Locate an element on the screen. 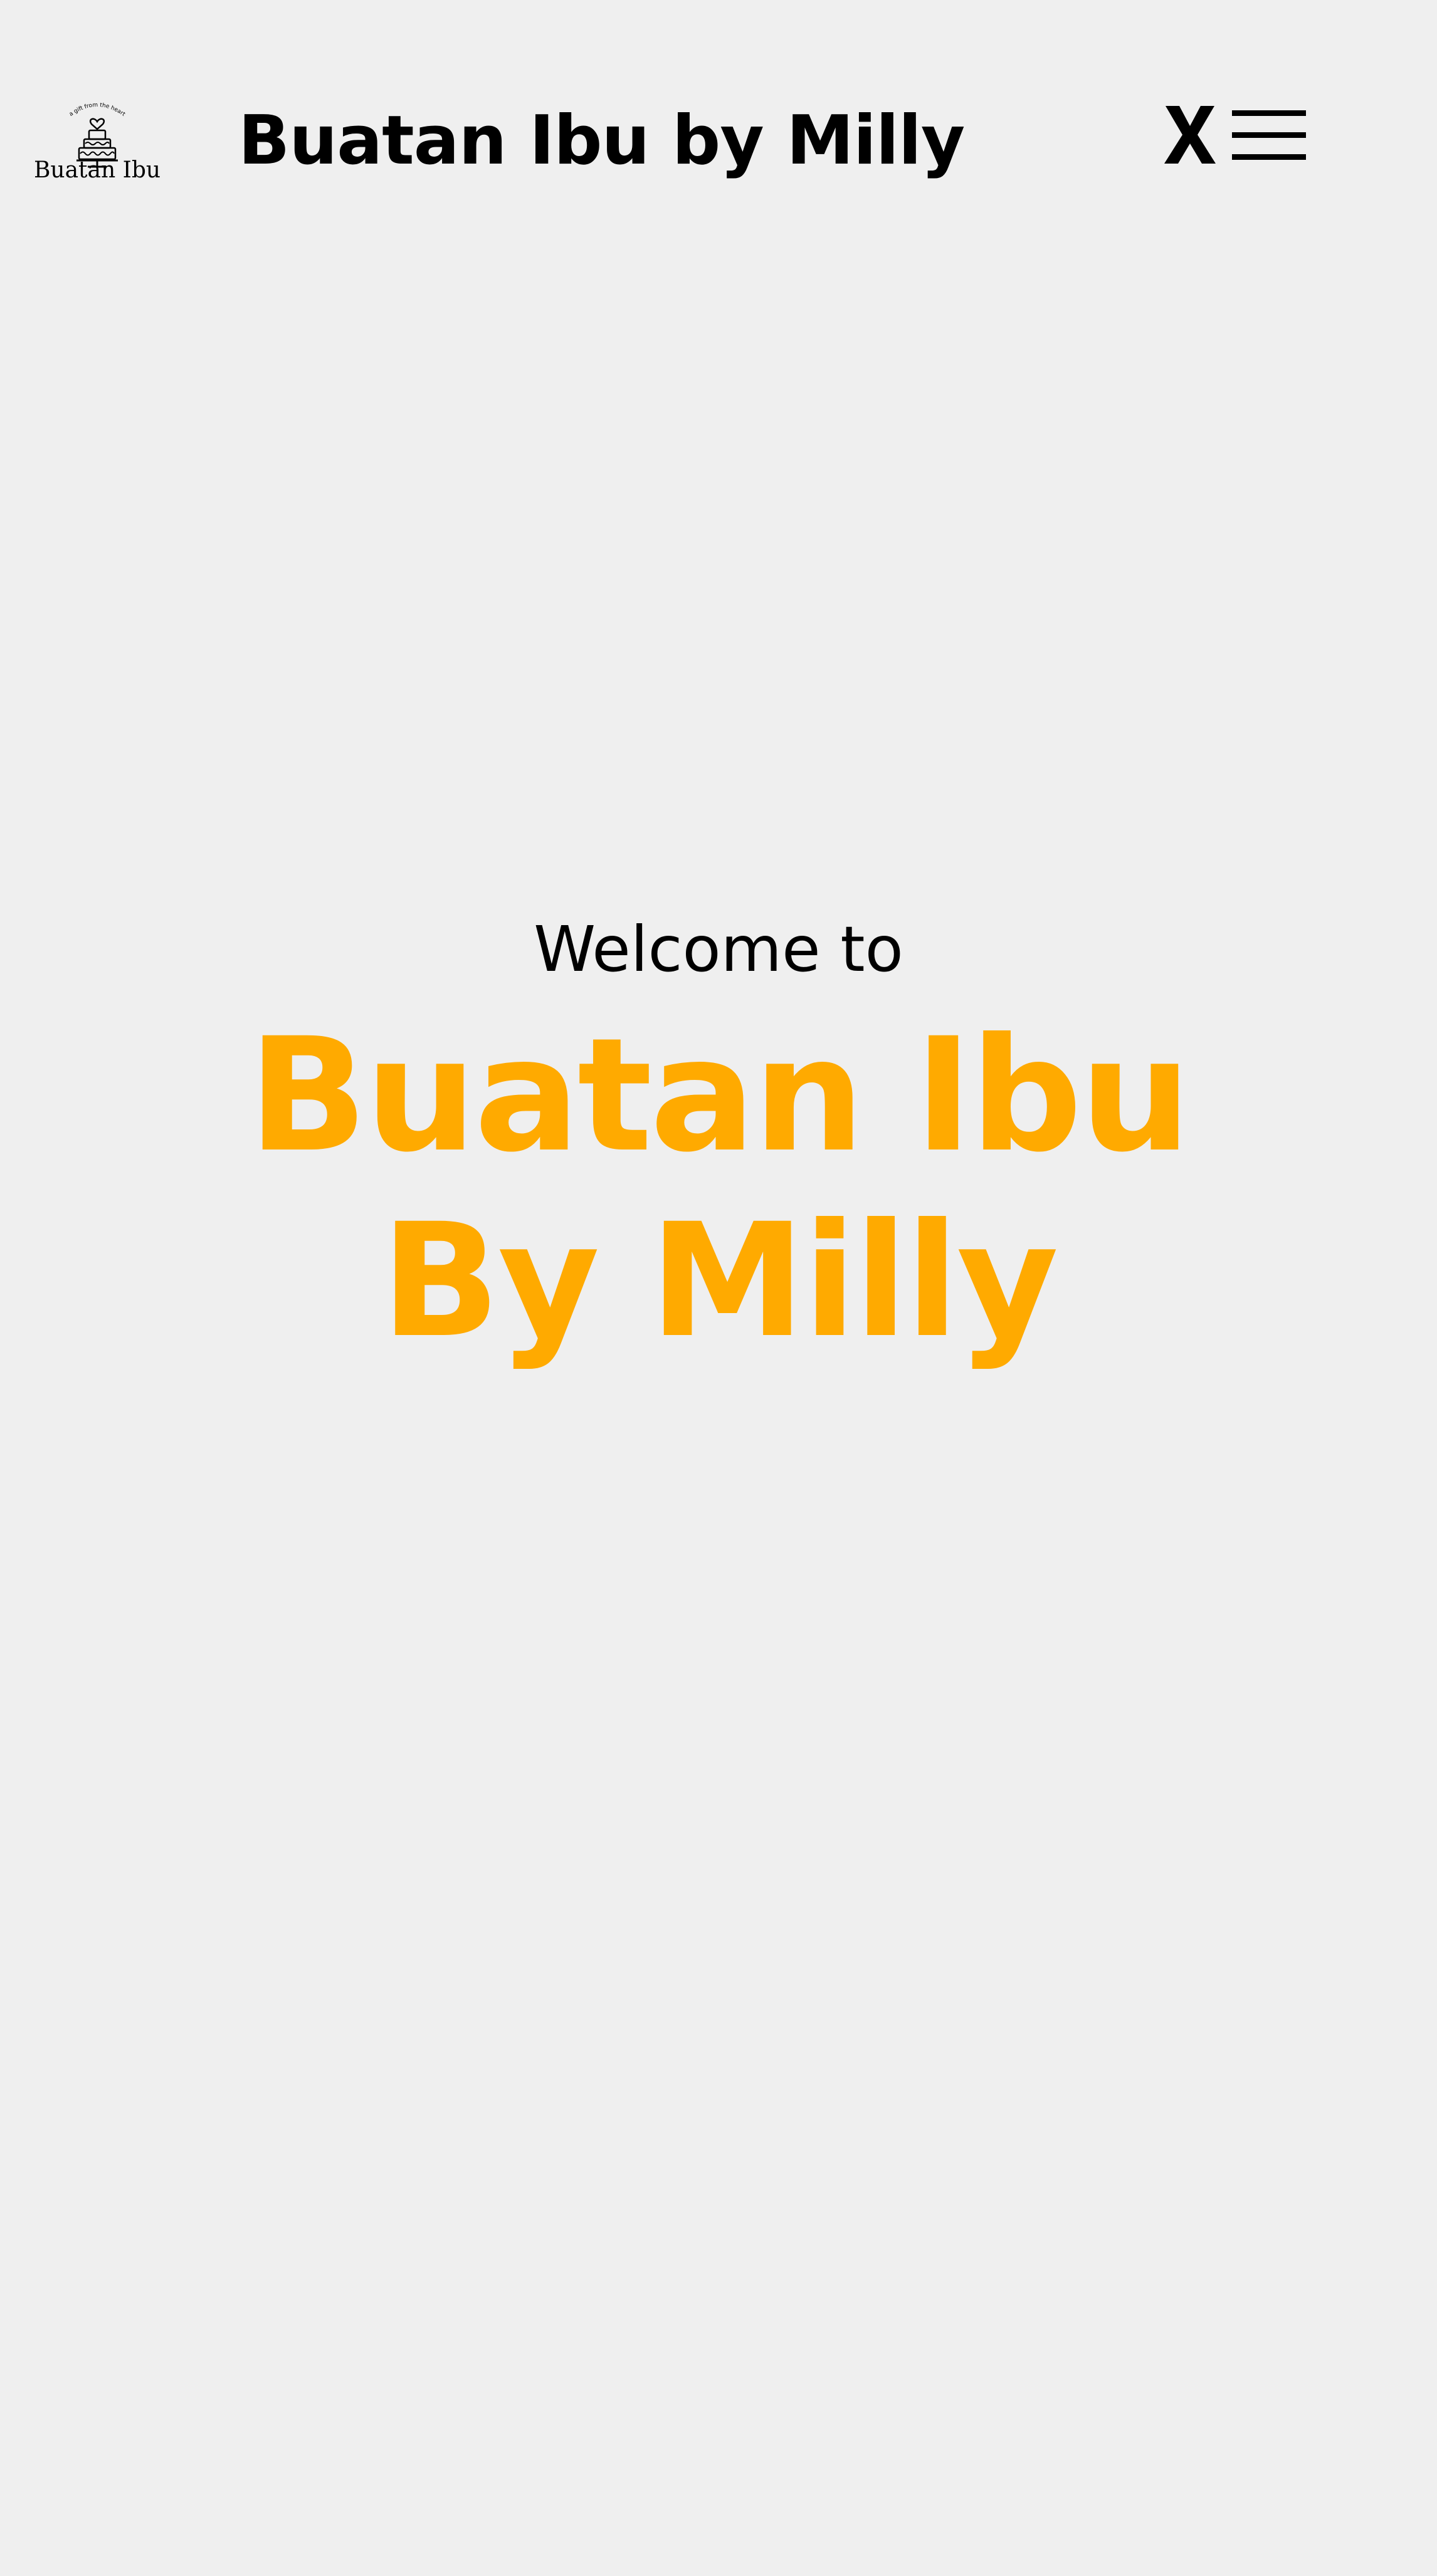 The height and width of the screenshot is (2576, 1437). hamburger-menu-button is located at coordinates (1269, 135).